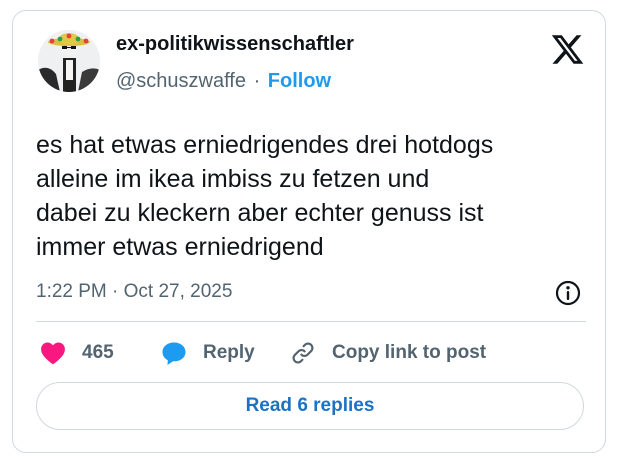  What do you see at coordinates (174, 353) in the screenshot?
I see `speech-bubble-icon` at bounding box center [174, 353].